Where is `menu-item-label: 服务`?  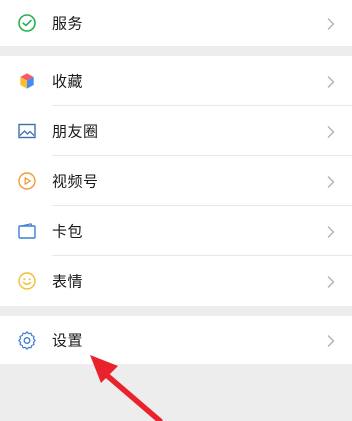 menu-item-label: 服务 is located at coordinates (68, 23).